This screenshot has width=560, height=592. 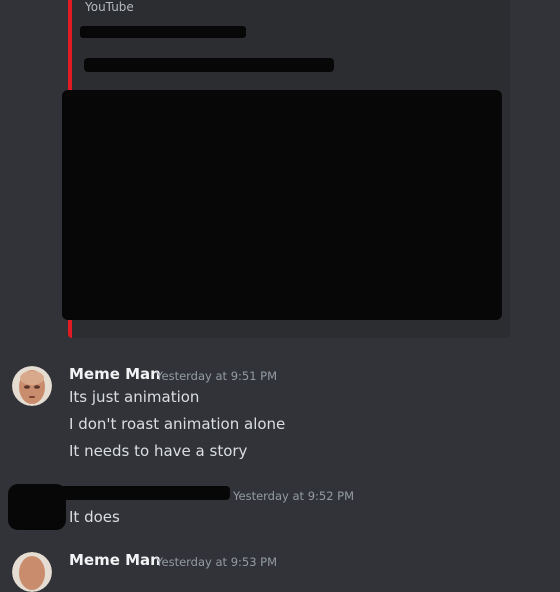 What do you see at coordinates (280, 510) in the screenshot?
I see `message-group: Yesterday at 9:52 PM It does` at bounding box center [280, 510].